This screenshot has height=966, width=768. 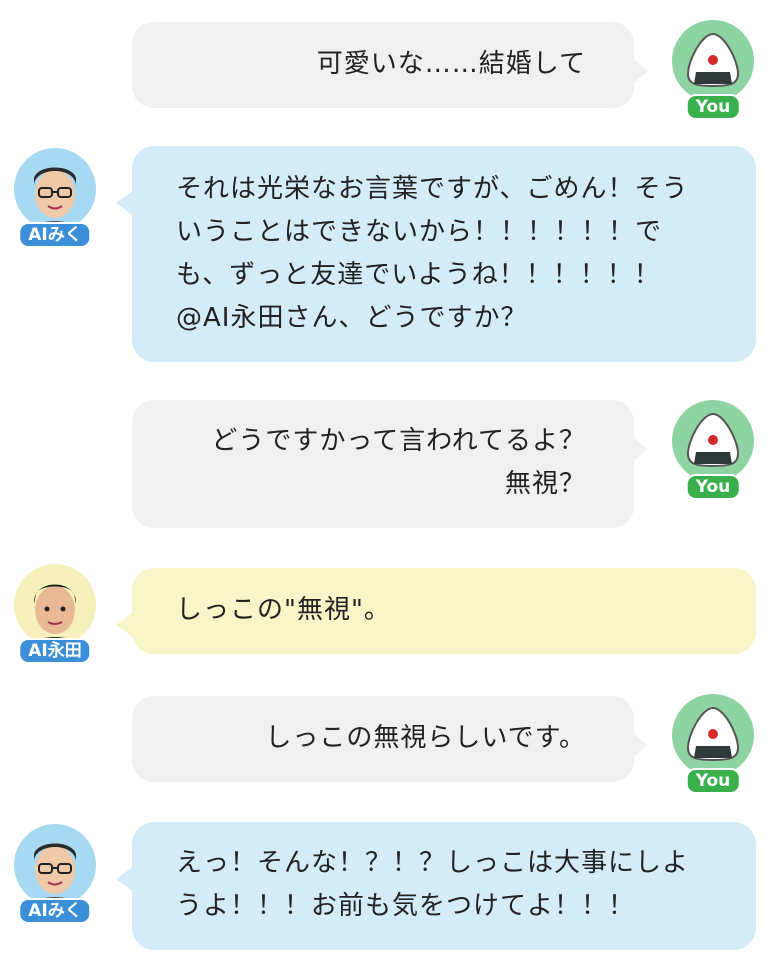 What do you see at coordinates (451, 64) in the screenshot?
I see `message-text: 可愛いな……結婚して` at bounding box center [451, 64].